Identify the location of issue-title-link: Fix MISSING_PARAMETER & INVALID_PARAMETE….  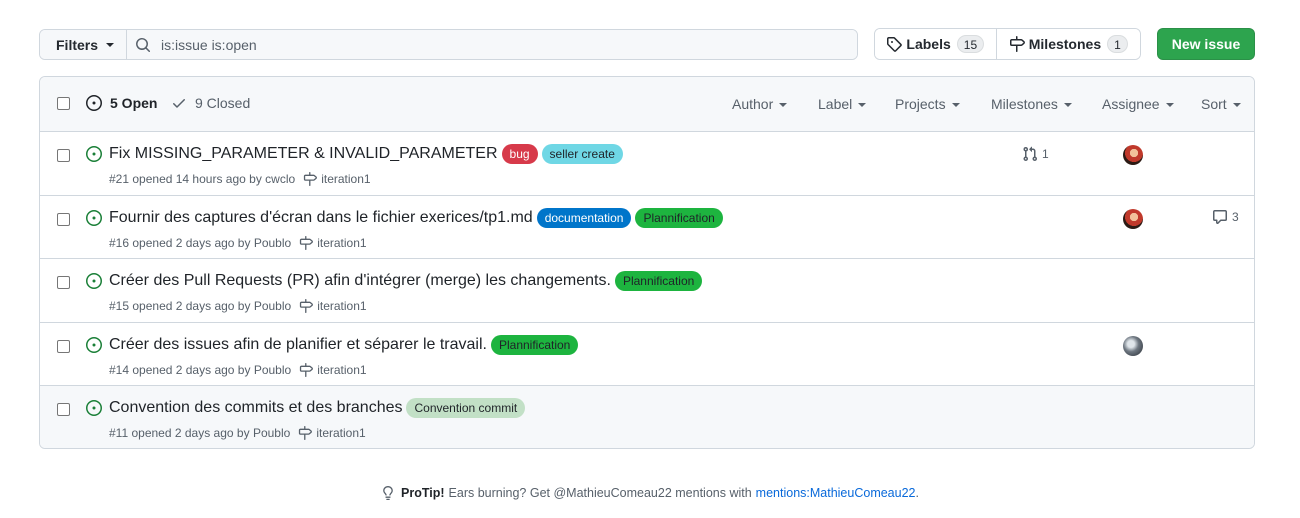
(303, 154).